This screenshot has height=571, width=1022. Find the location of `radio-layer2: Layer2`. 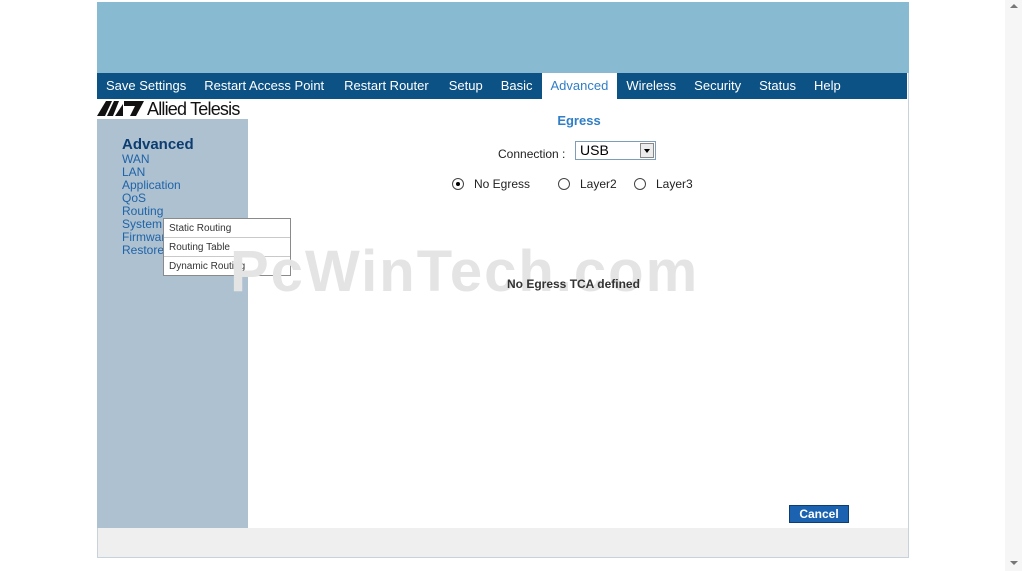

radio-layer2: Layer2 is located at coordinates (587, 184).